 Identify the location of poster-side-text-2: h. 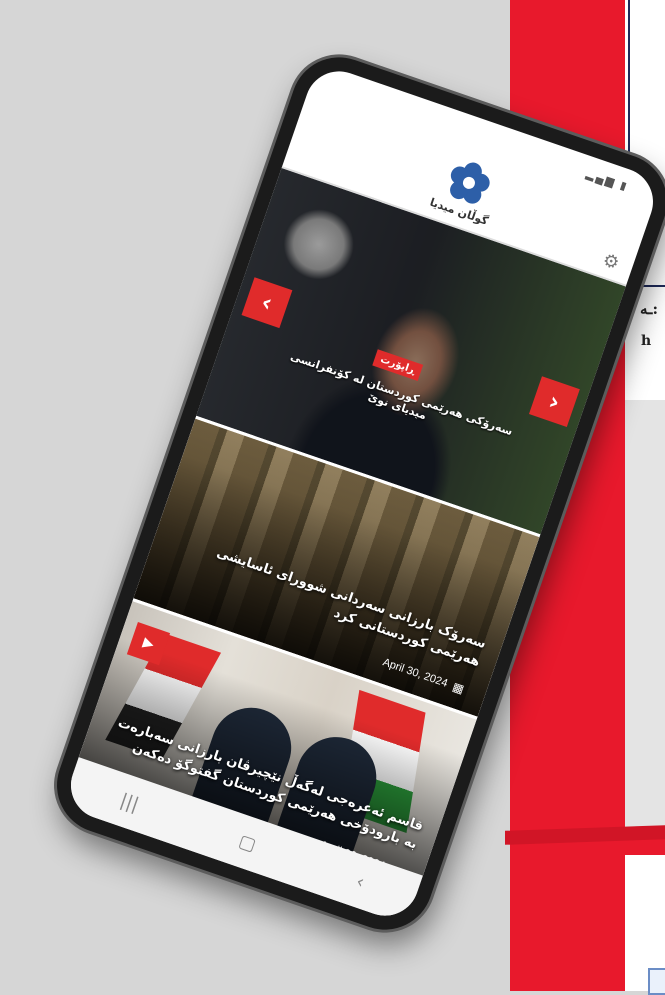
(646, 341).